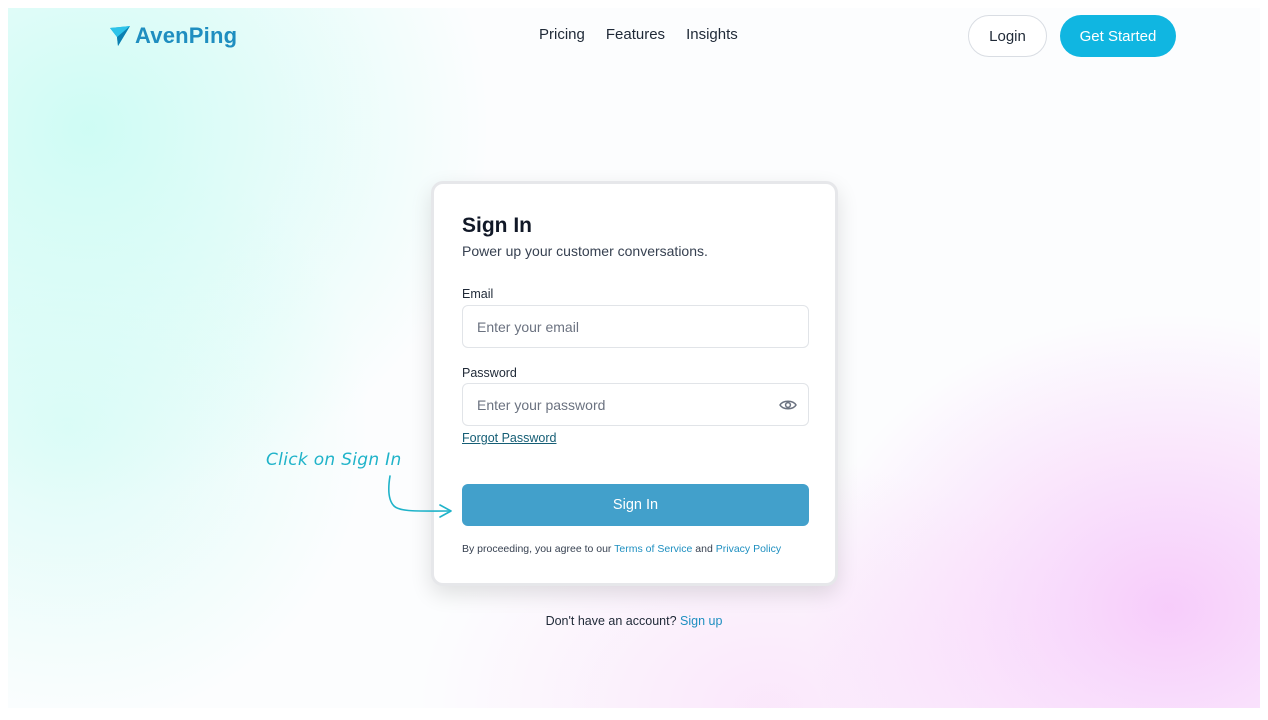 The width and height of the screenshot is (1268, 720). Describe the element at coordinates (712, 34) in the screenshot. I see `nav-insights: Insights` at that location.